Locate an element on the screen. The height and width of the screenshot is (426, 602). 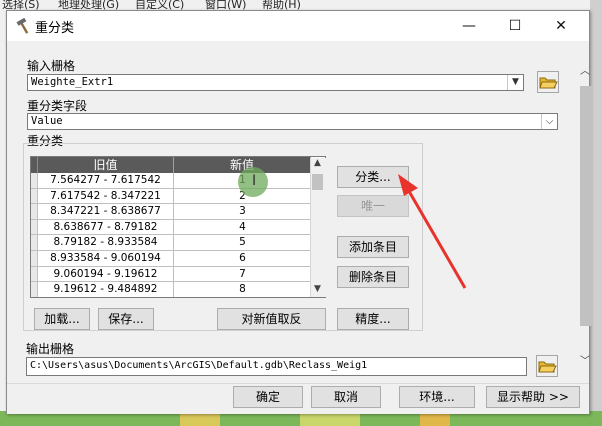
input-raster-value: Weighte_Extr1 is located at coordinates (72, 82).